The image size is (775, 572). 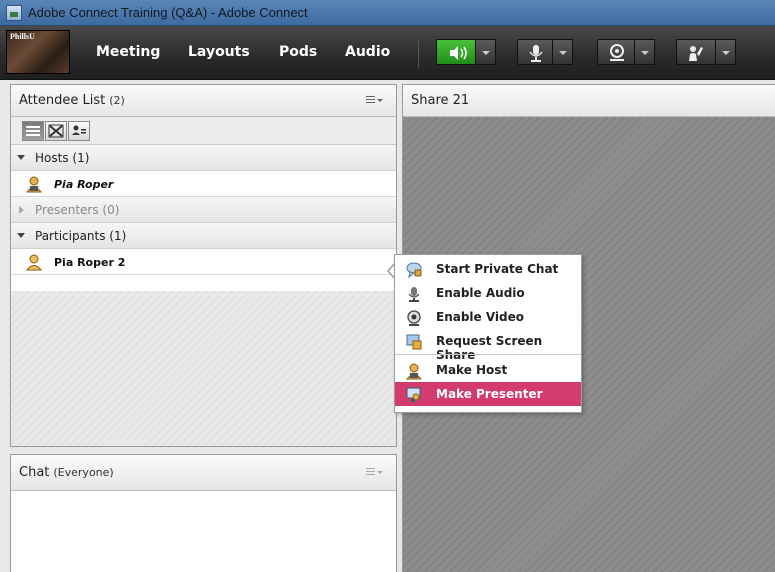 I want to click on attendee-row: Pia Roper, so click(x=203, y=184).